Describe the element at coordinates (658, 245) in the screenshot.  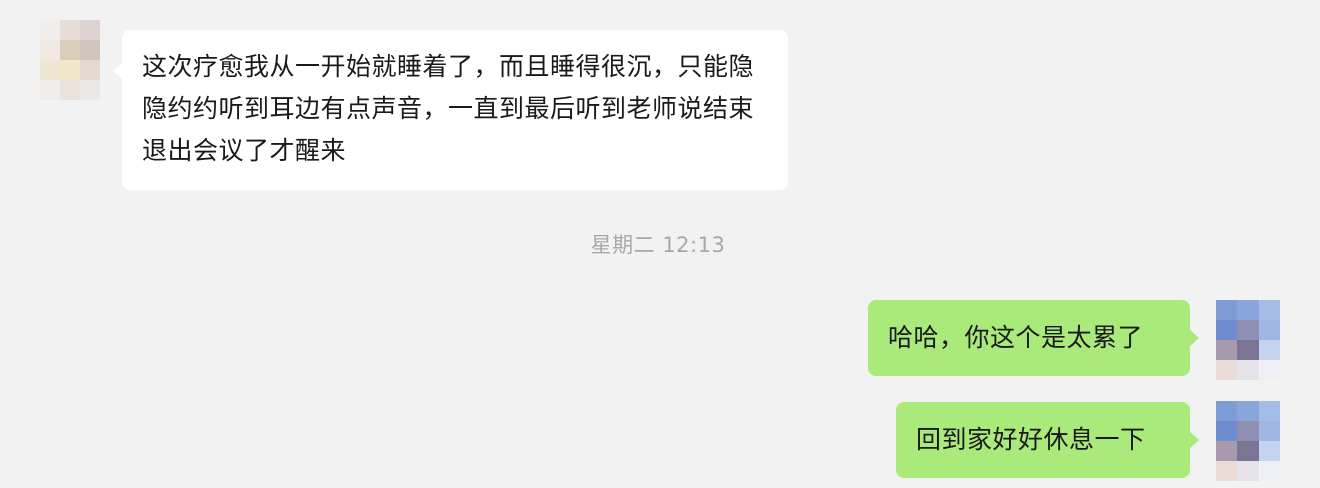
I see `message-timestamp: 星期二 12:13` at that location.